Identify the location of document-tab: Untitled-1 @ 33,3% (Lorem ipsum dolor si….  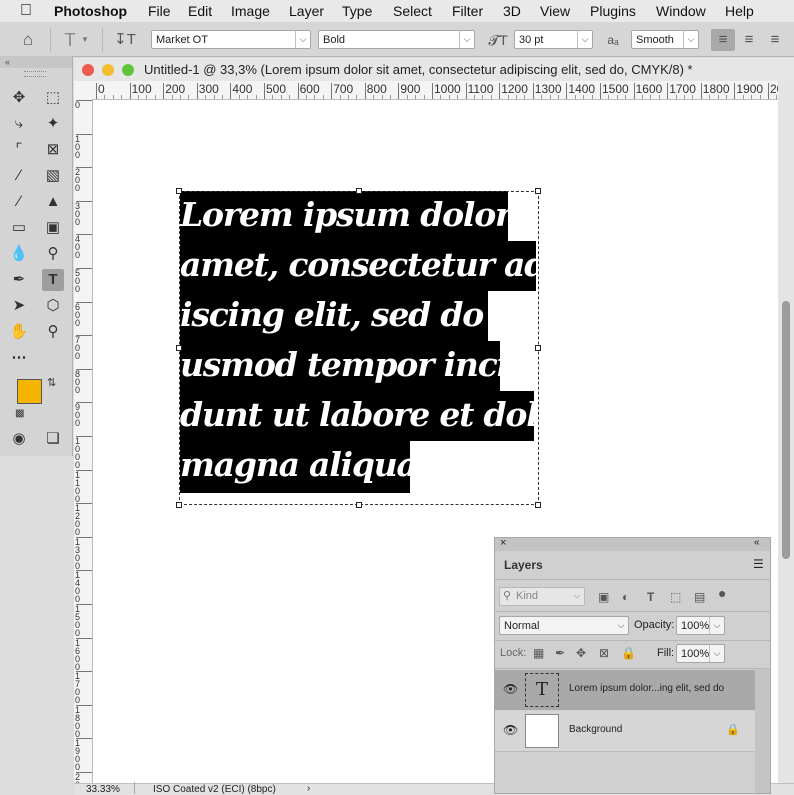
(434, 70).